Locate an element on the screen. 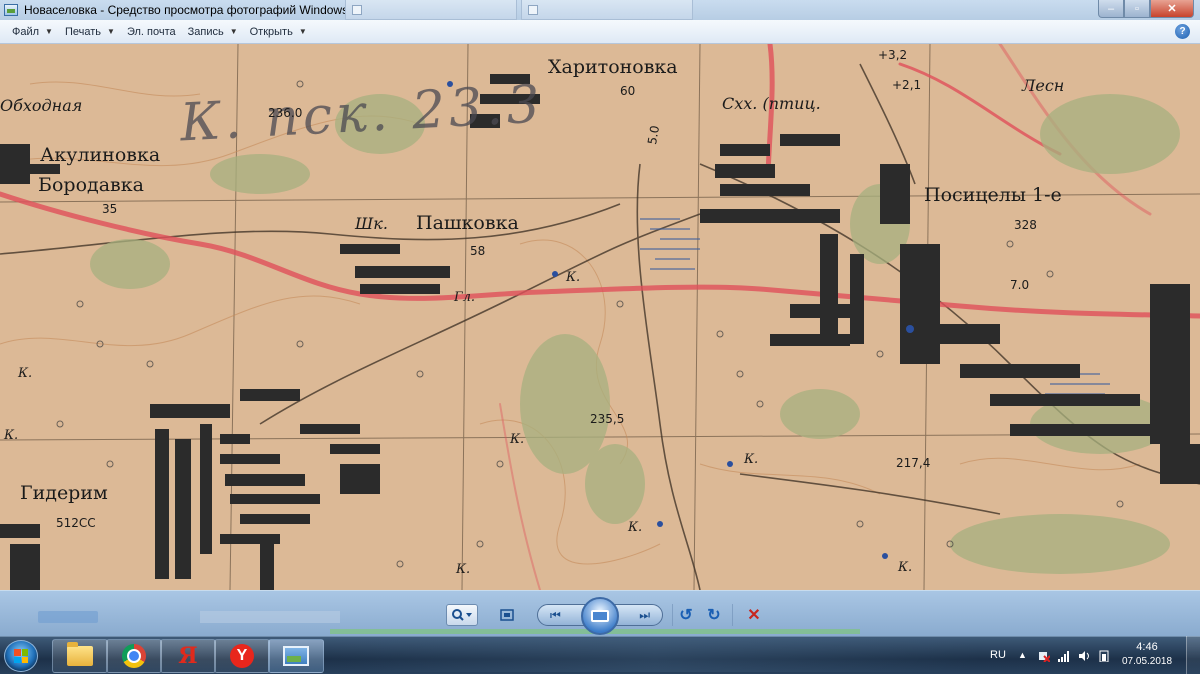  folder-icon is located at coordinates (80, 654).